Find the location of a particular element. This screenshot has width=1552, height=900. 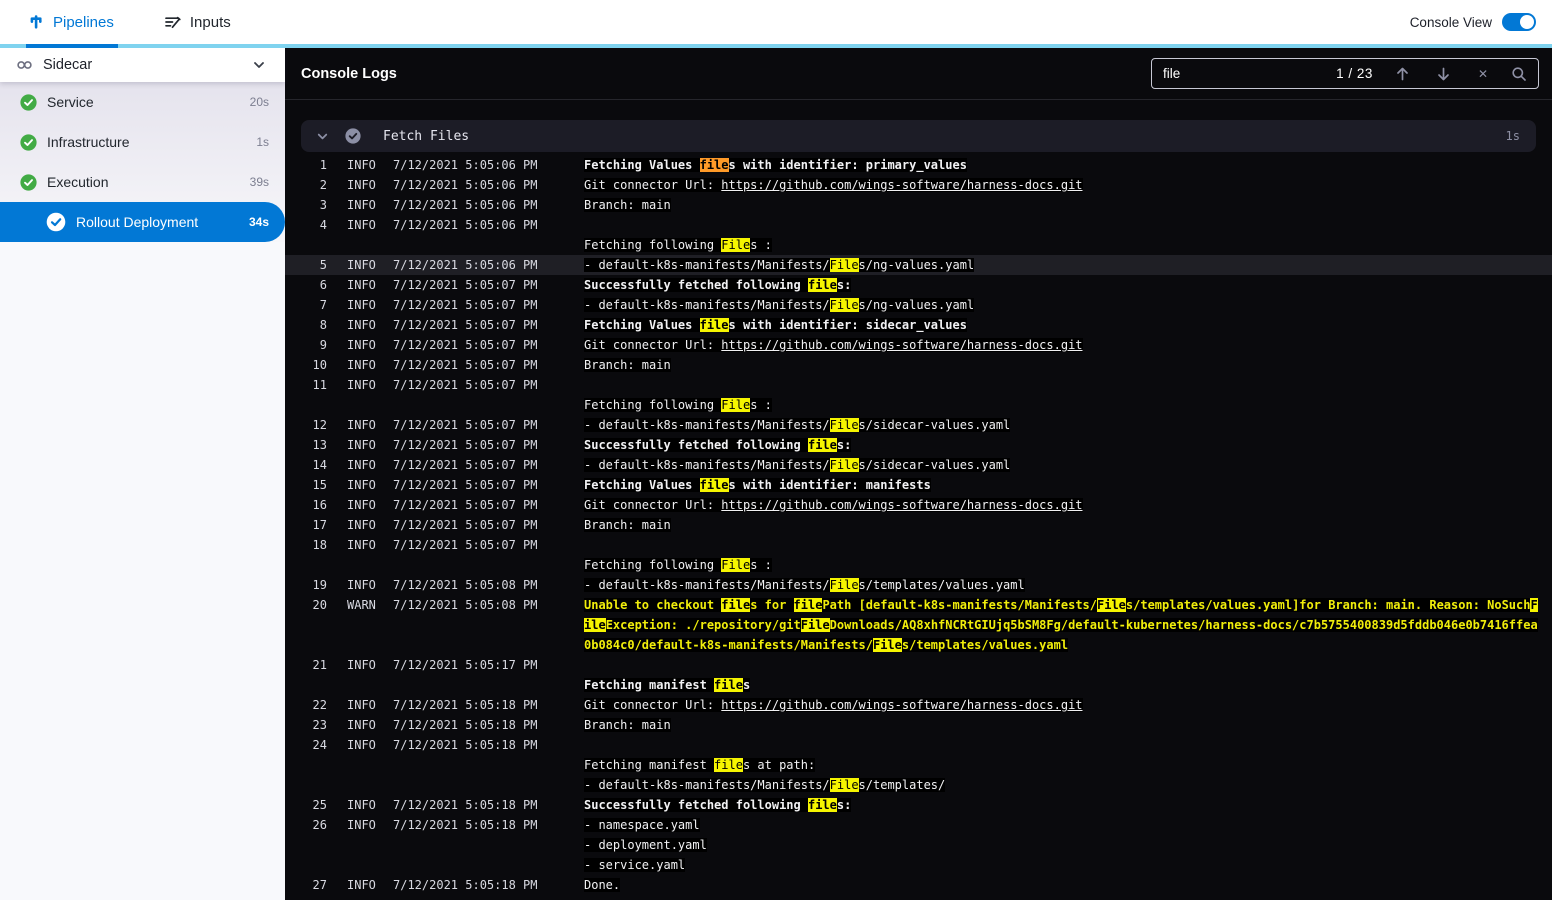

log-search-box: file 1 / 23 ✕ is located at coordinates (1345, 73).